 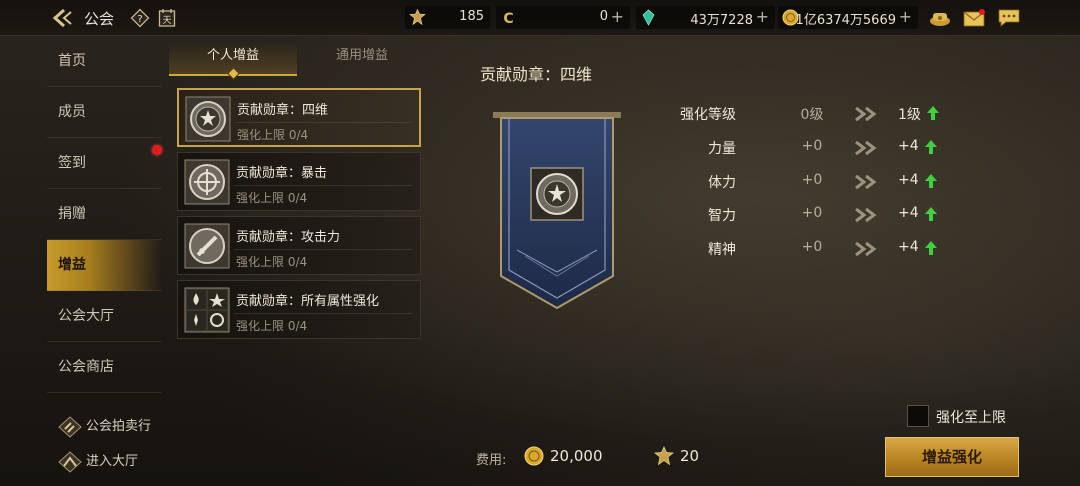 What do you see at coordinates (70, 427) in the screenshot?
I see `auction-icon` at bounding box center [70, 427].